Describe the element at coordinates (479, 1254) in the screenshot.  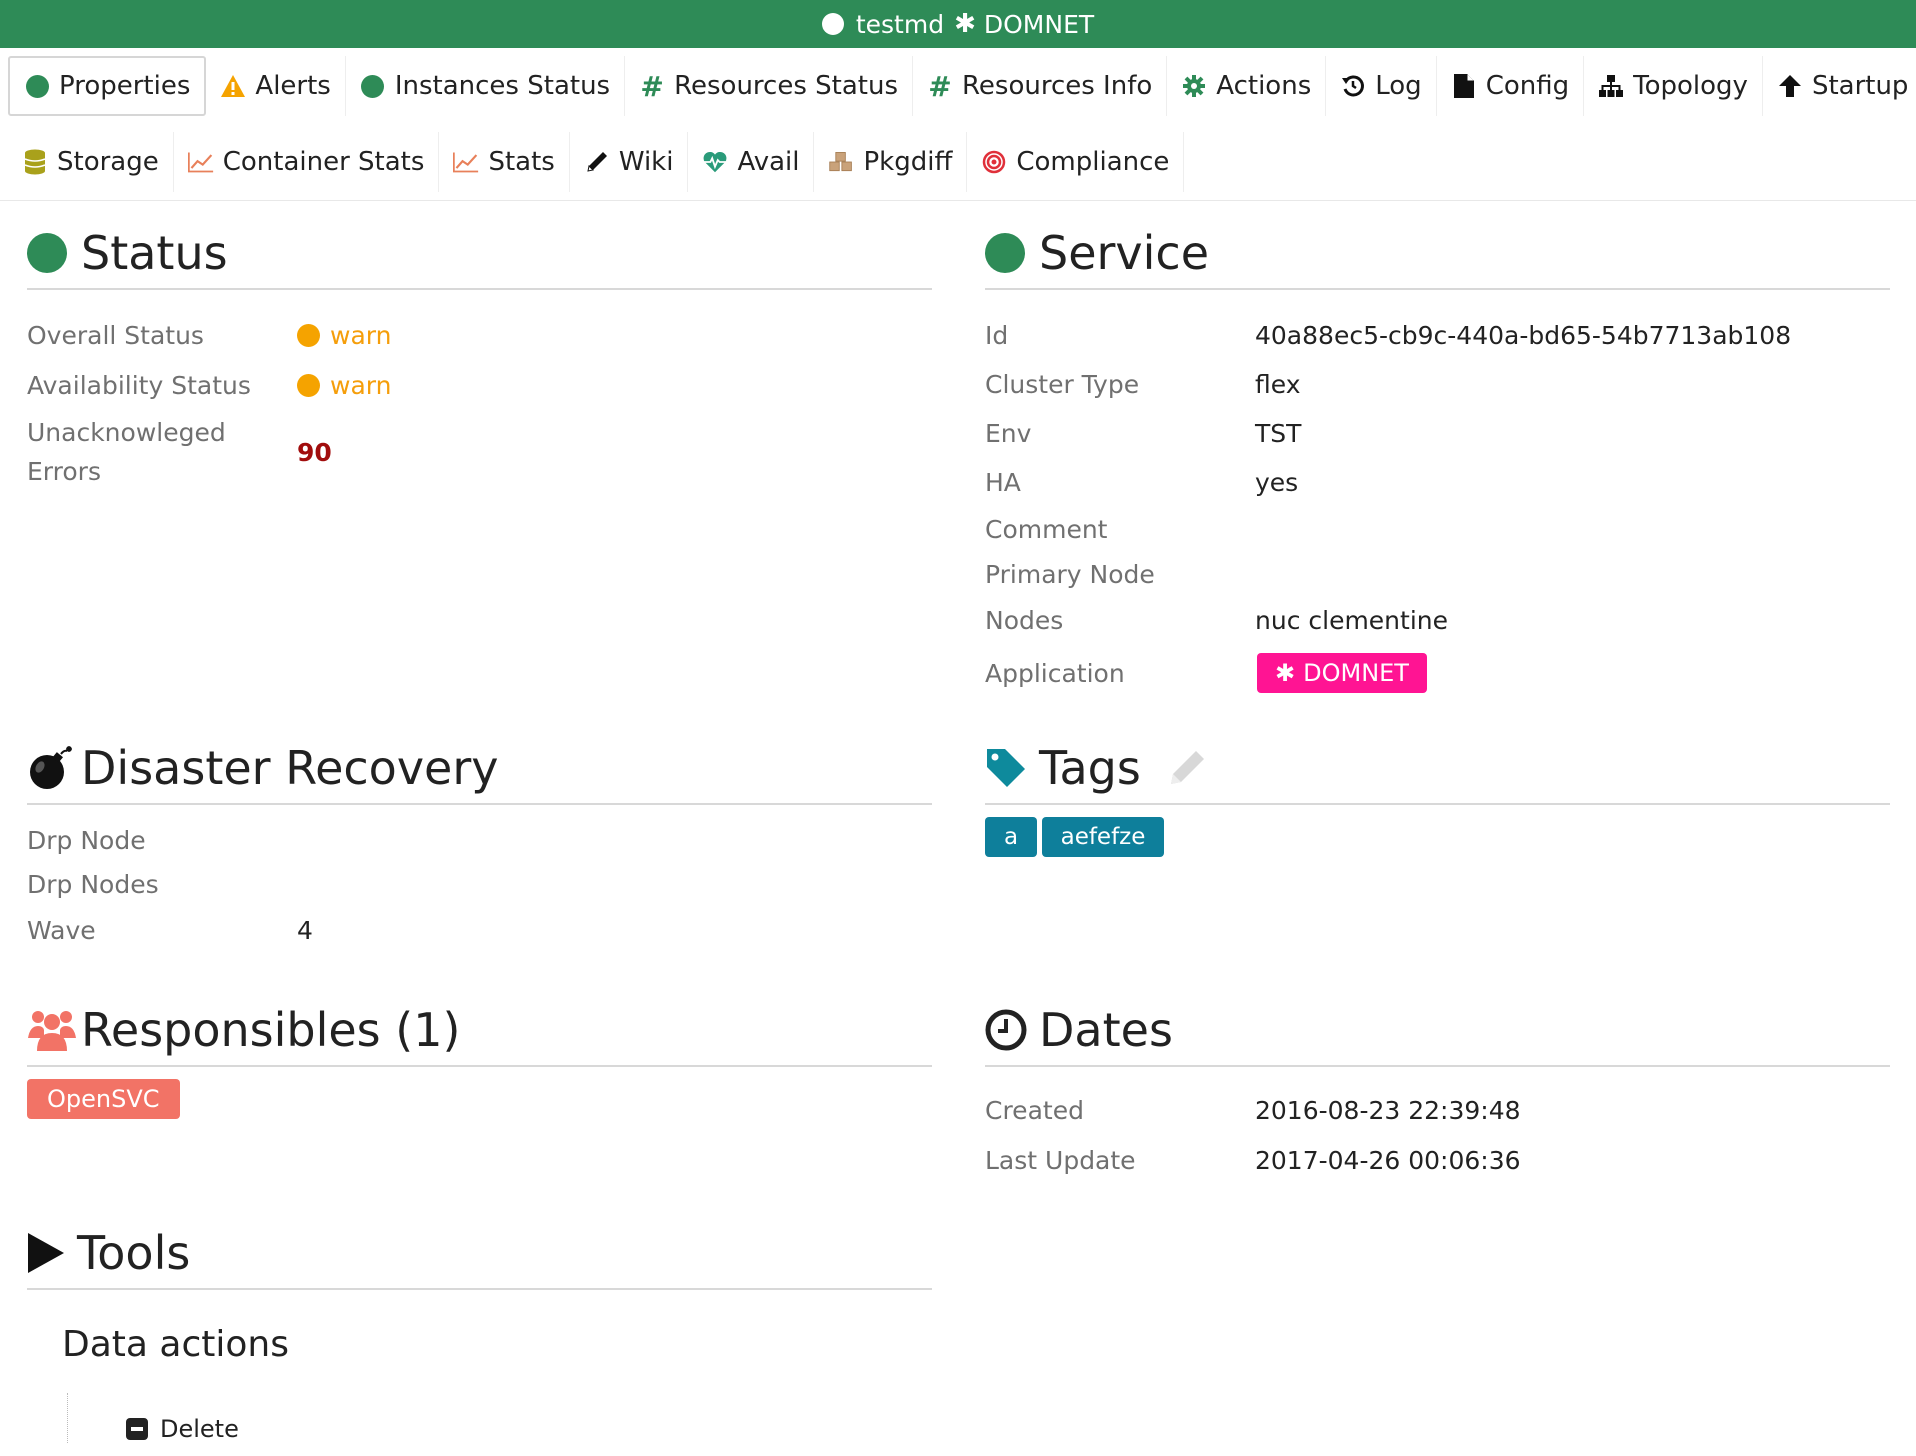
I see `tools-header: Tools` at that location.